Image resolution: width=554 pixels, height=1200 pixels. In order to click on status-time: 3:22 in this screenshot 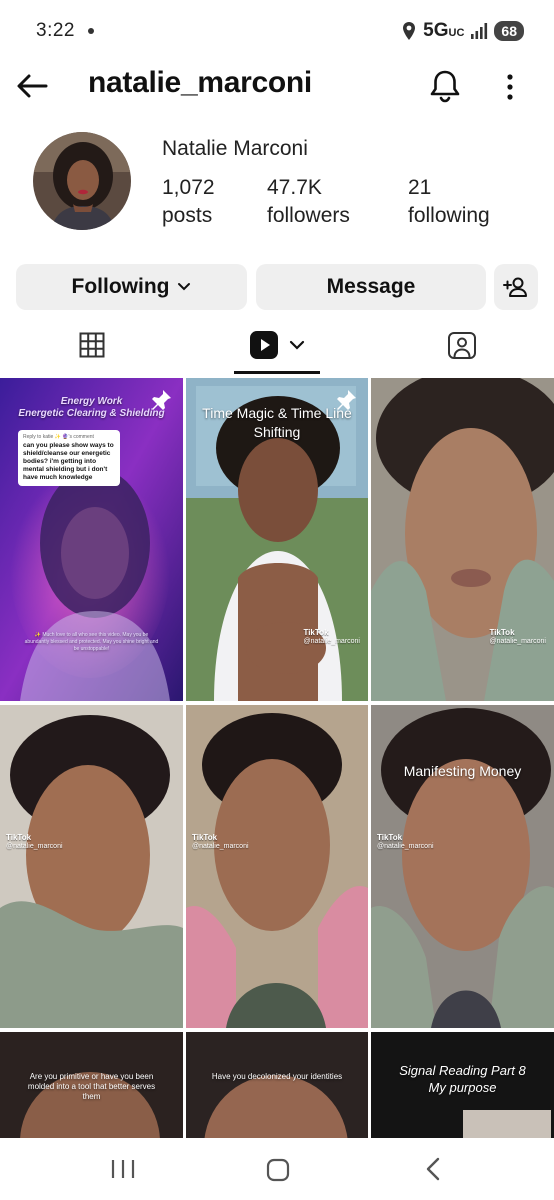, I will do `click(55, 30)`.